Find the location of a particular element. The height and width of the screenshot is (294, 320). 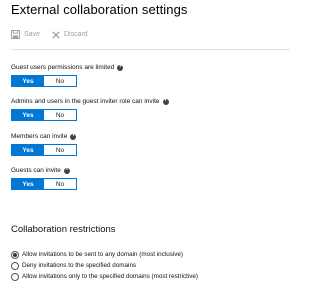

page-title: External collaboration settings is located at coordinates (99, 9).